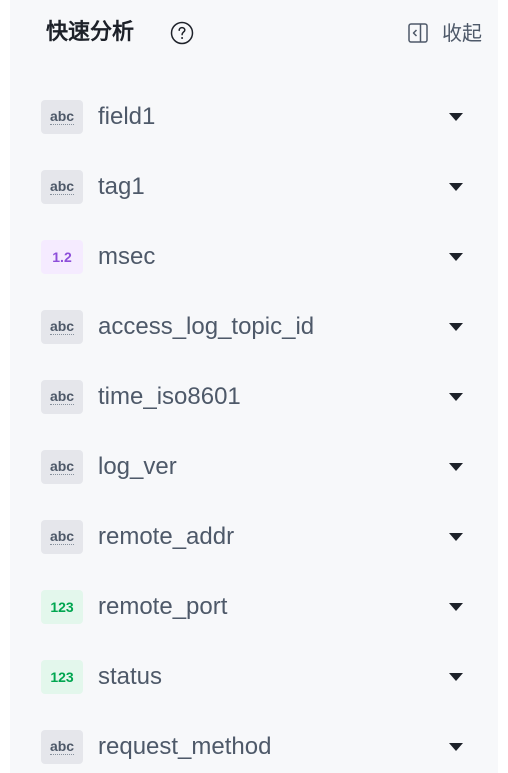 The image size is (508, 773). Describe the element at coordinates (166, 536) in the screenshot. I see `field-name: remote_addr` at that location.